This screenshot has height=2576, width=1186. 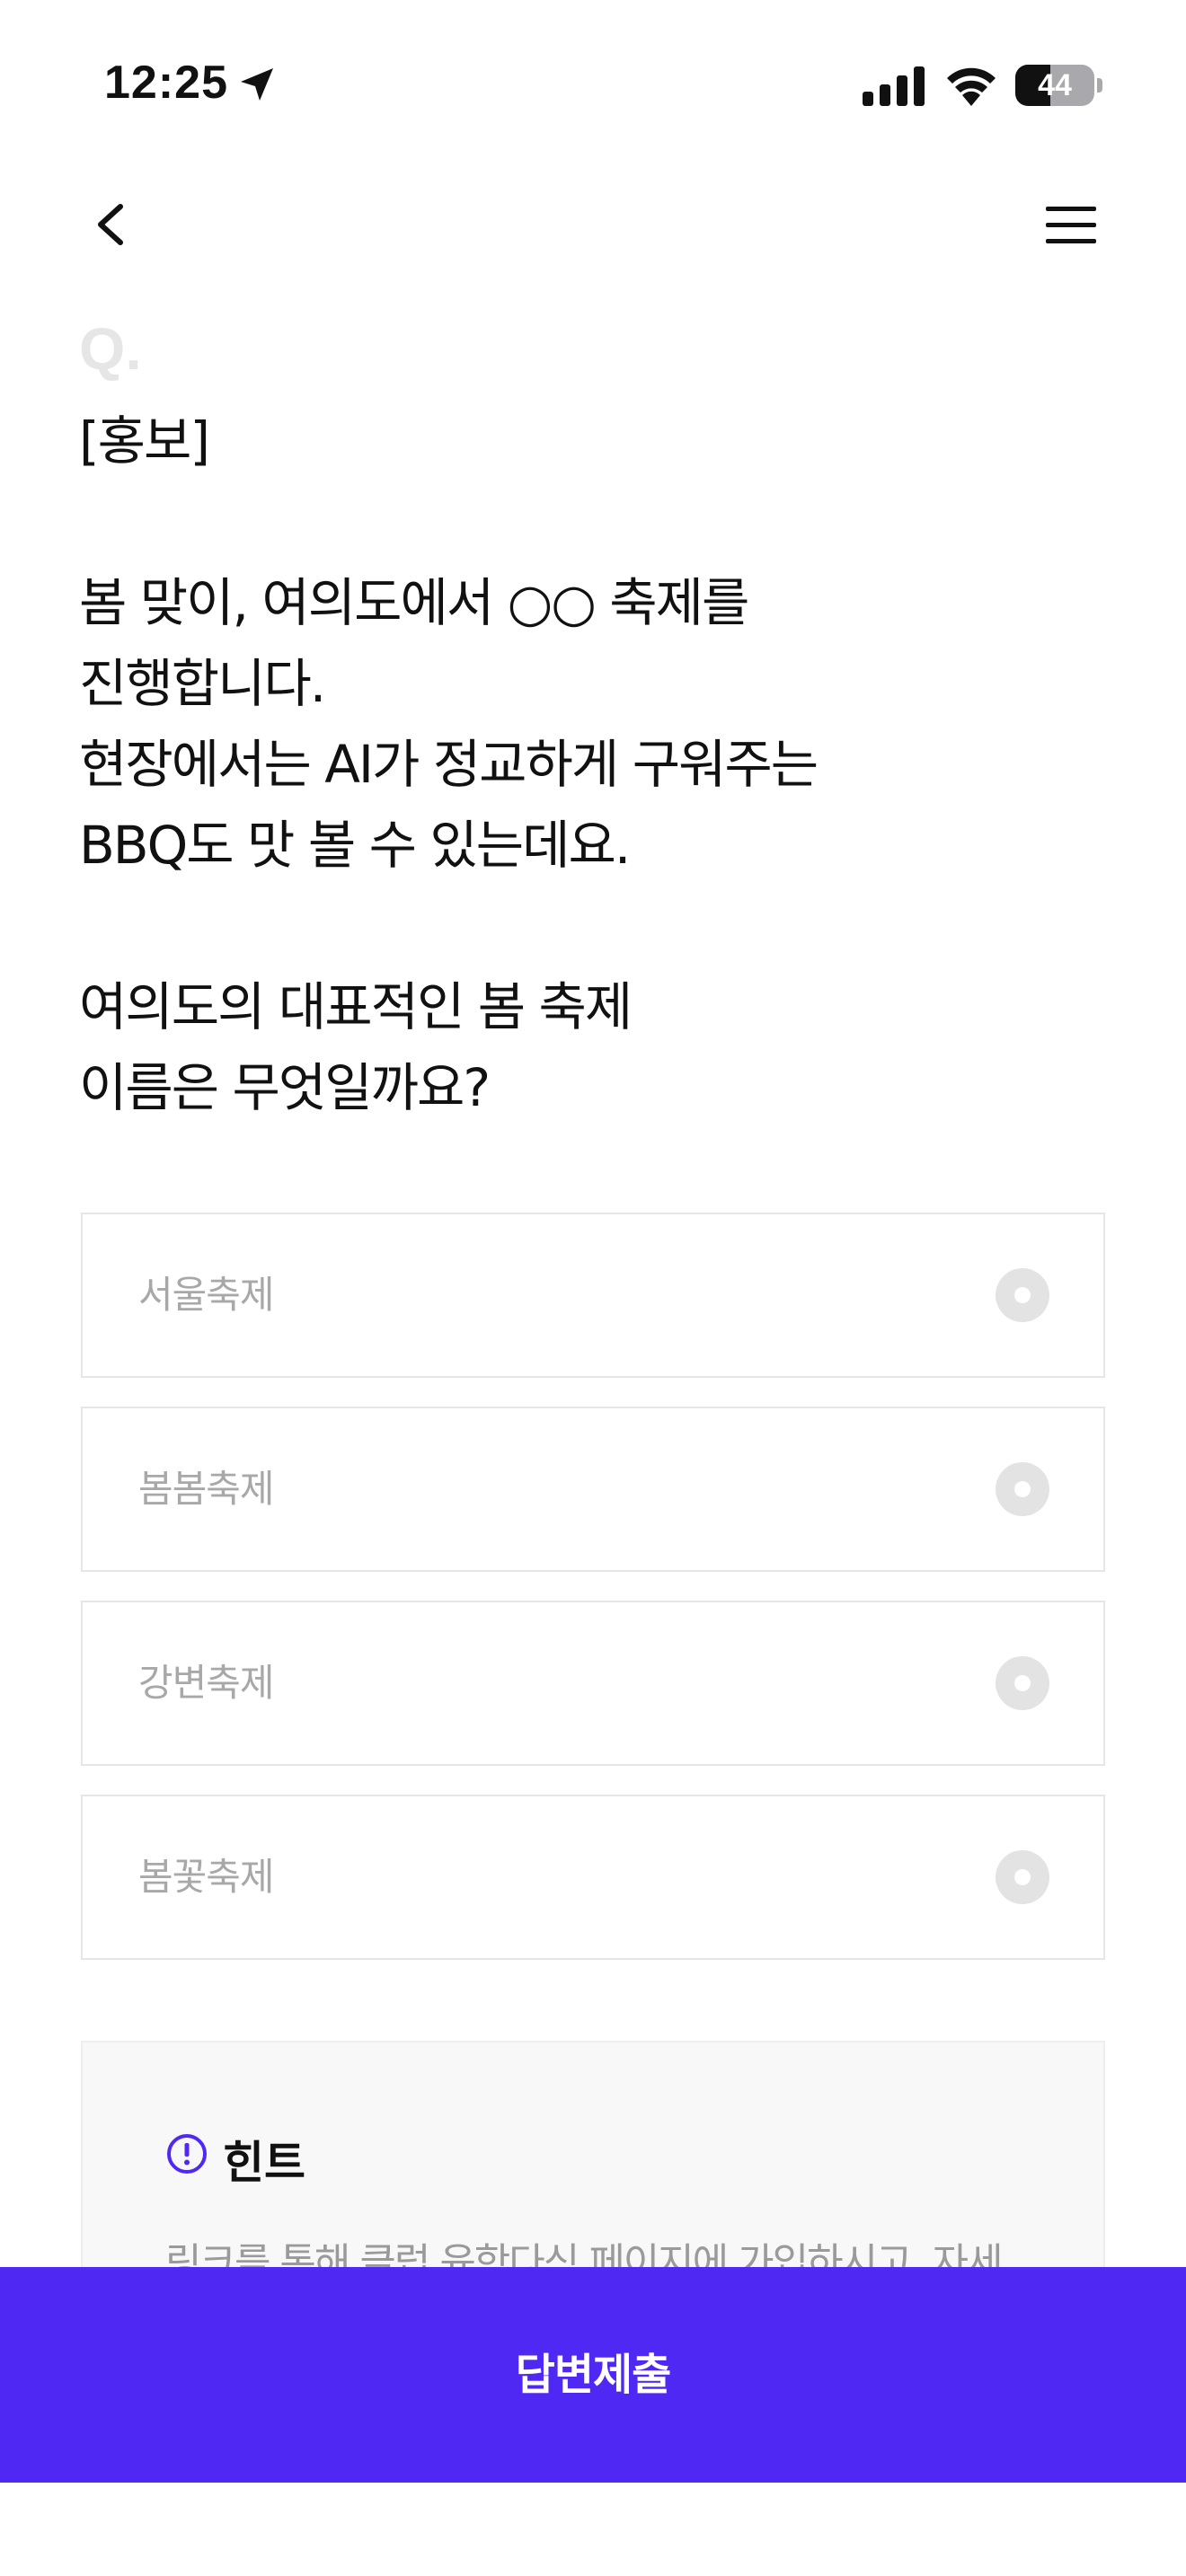 I want to click on battery-body: 44, so click(x=1054, y=85).